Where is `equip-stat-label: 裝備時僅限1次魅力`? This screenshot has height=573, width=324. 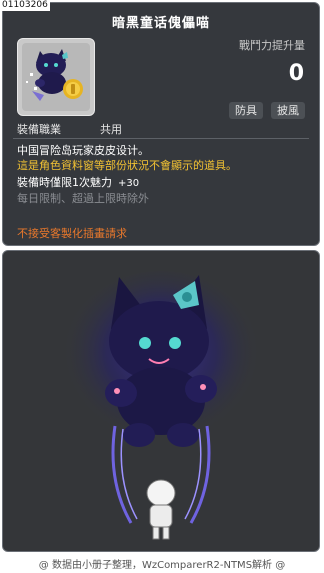
equip-stat-label: 裝備時僅限1次魅力 is located at coordinates (64, 182).